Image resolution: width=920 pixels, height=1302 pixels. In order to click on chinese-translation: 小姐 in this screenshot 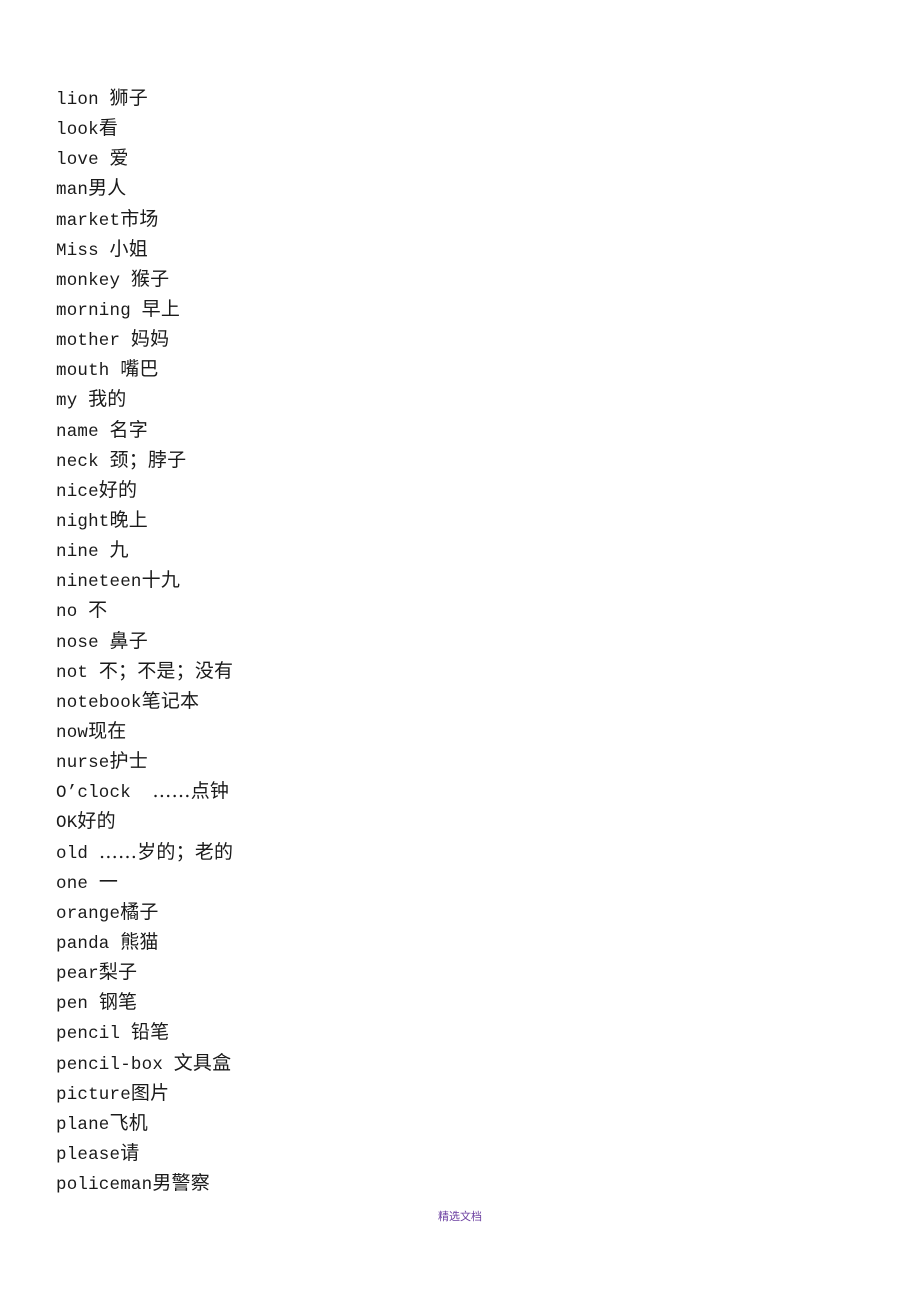, I will do `click(128, 248)`.